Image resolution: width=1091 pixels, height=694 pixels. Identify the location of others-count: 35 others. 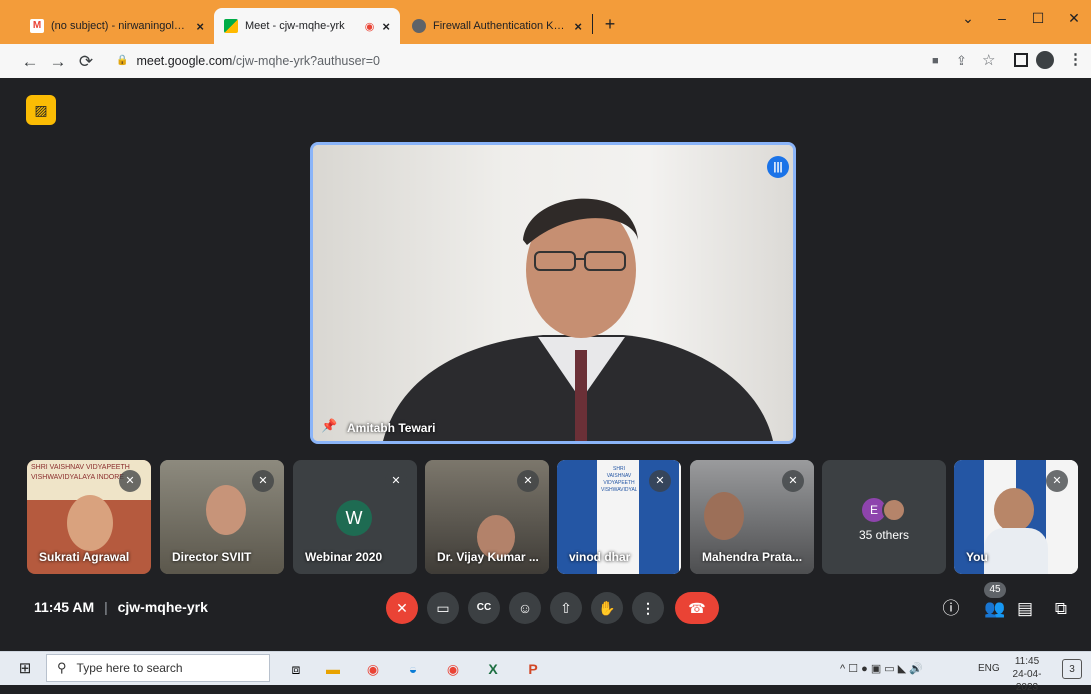
(884, 535).